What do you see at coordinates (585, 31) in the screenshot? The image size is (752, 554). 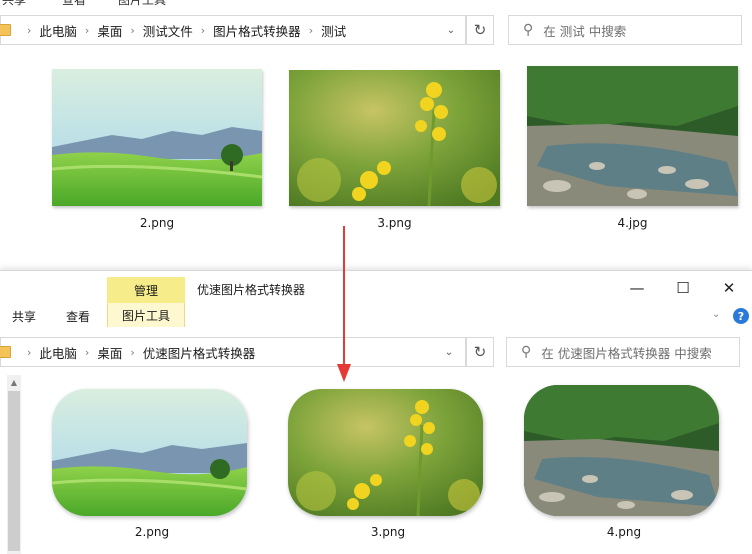 I see `search-placeholder: 在 测试 中搜索` at bounding box center [585, 31].